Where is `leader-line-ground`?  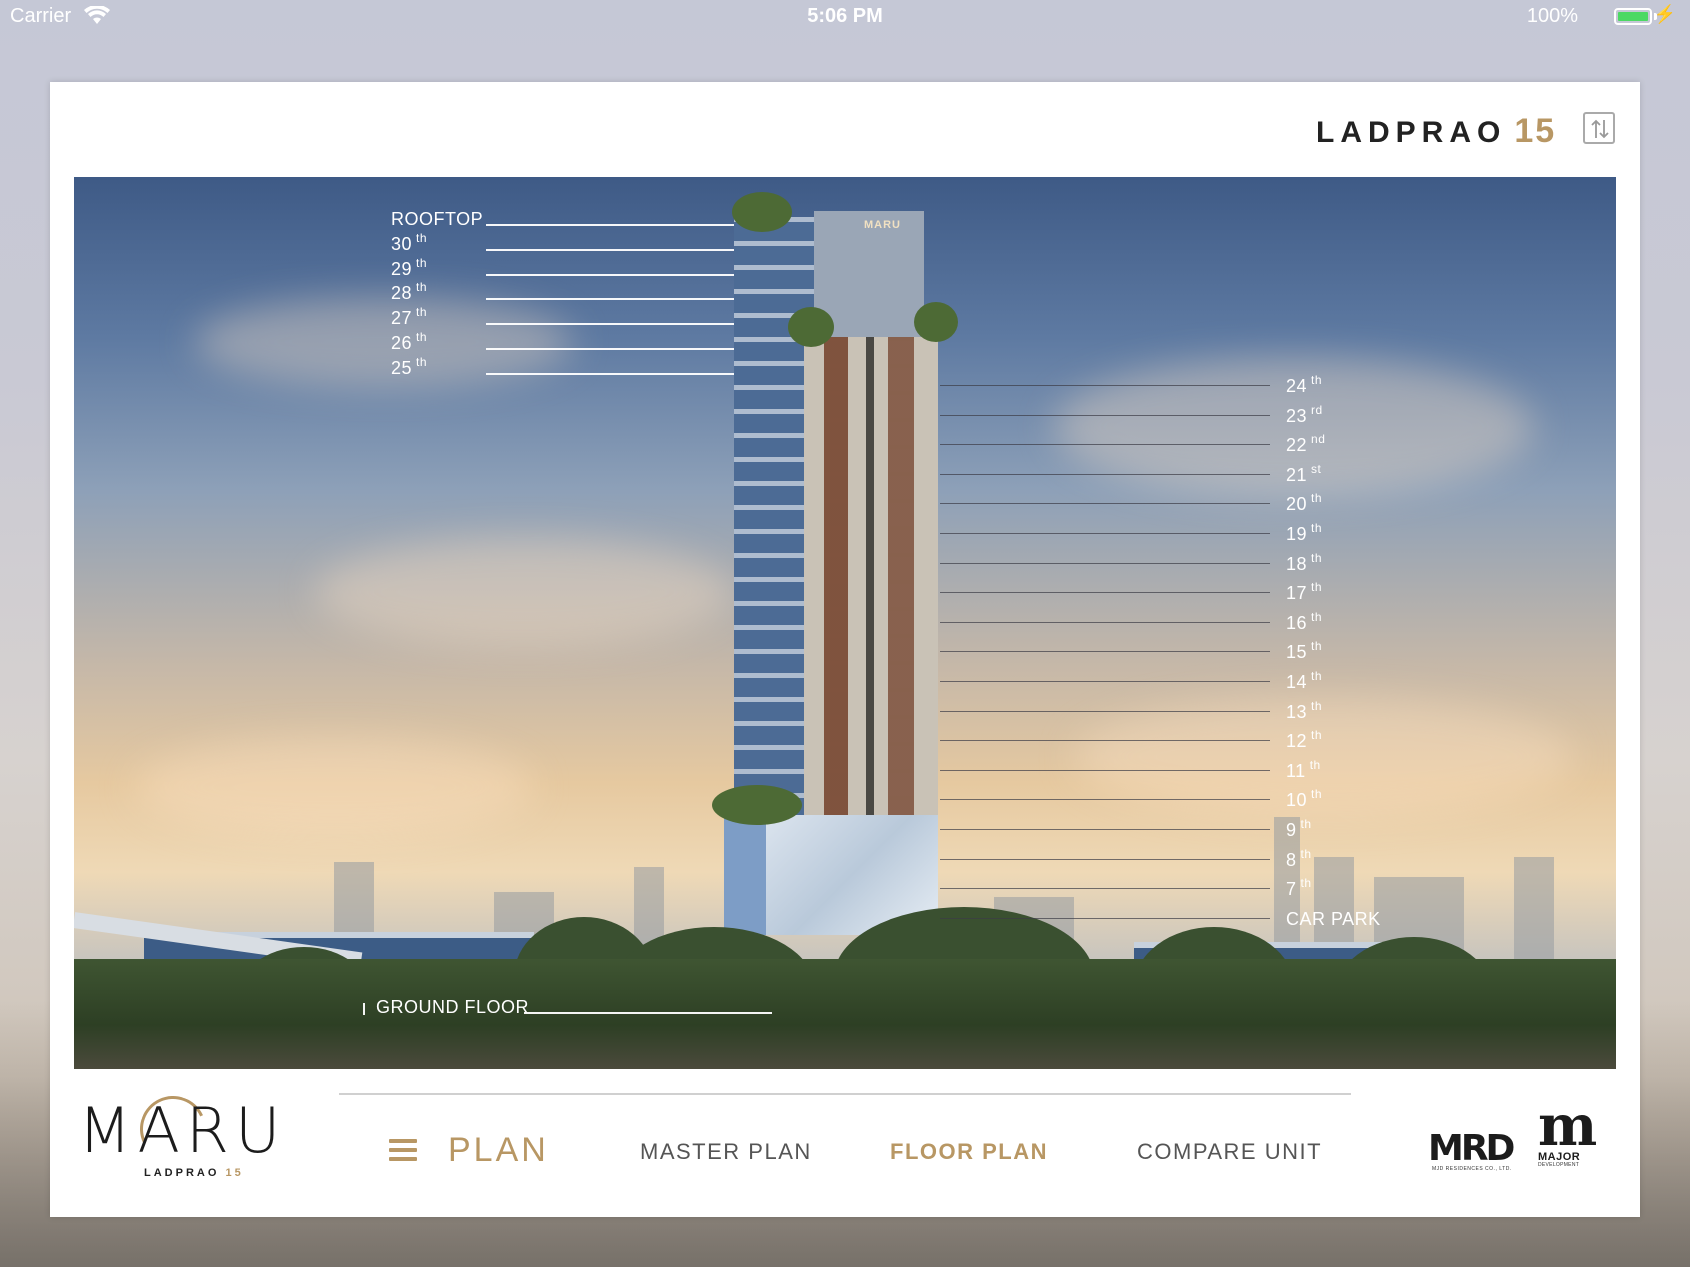 leader-line-ground is located at coordinates (364, 1009).